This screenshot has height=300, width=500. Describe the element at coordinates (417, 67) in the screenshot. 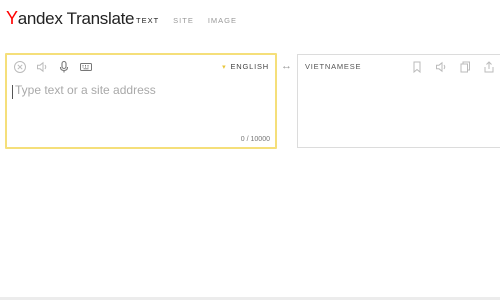

I see `bookmark-icon` at that location.